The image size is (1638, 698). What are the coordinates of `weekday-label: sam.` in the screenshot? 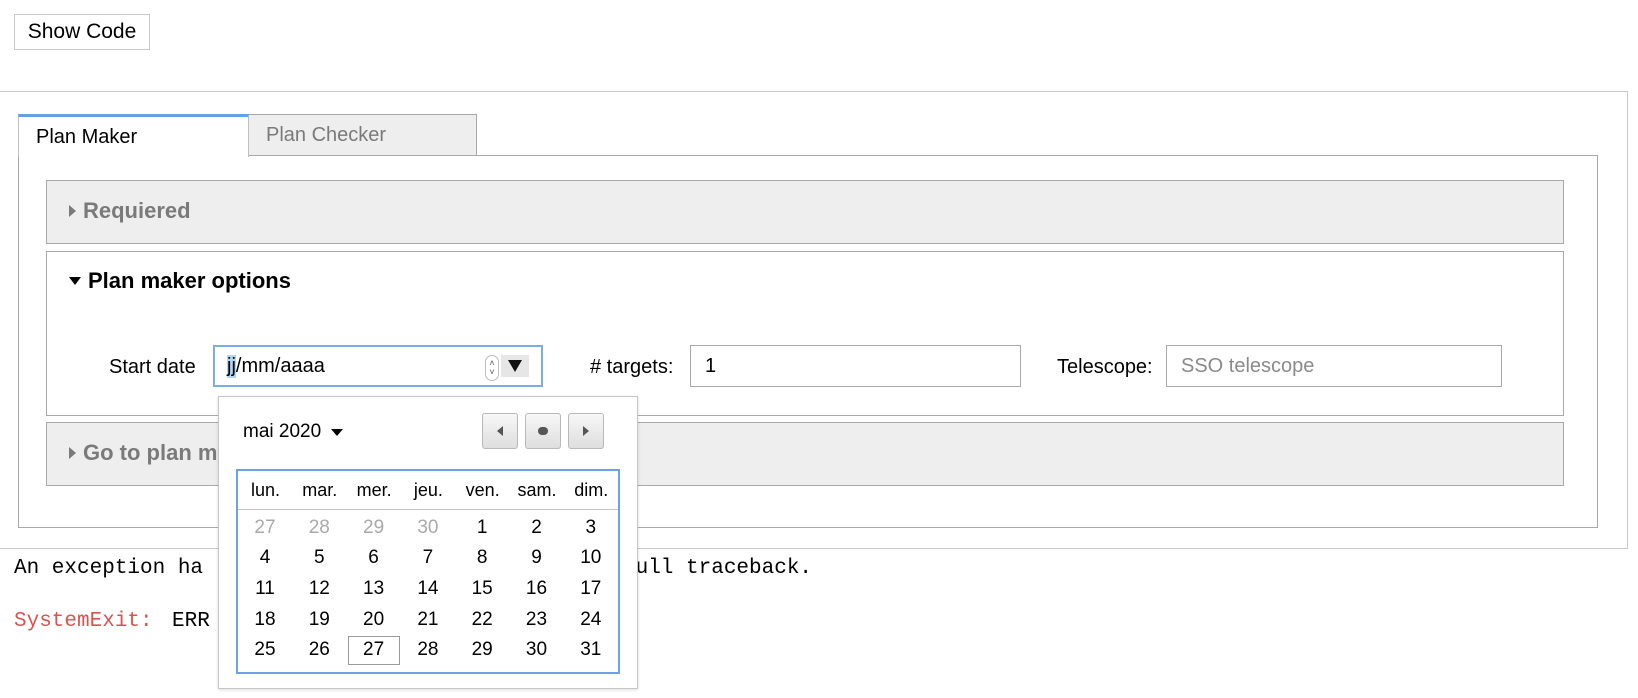 It's located at (537, 489).